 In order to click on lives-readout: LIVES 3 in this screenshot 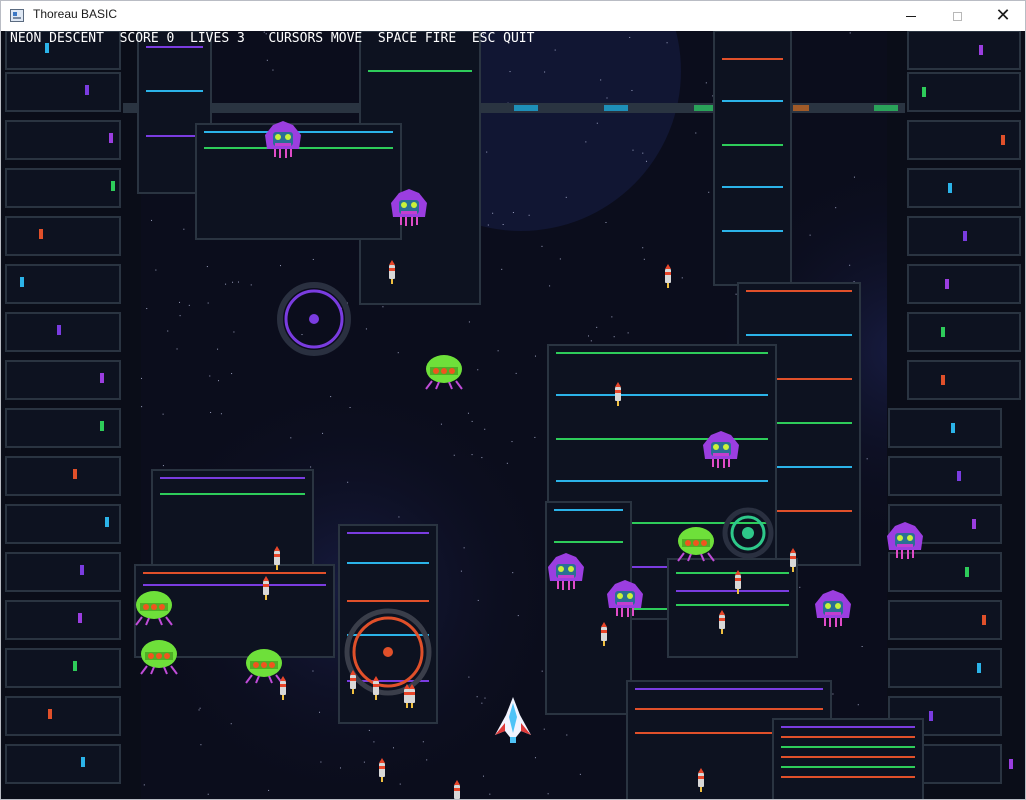, I will do `click(217, 38)`.